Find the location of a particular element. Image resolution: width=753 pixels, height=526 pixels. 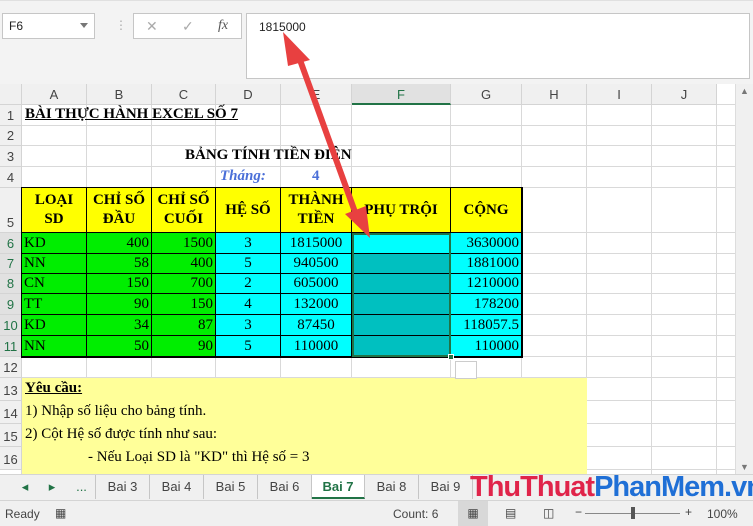

tab-bai-5: Bai 5 is located at coordinates (231, 487).